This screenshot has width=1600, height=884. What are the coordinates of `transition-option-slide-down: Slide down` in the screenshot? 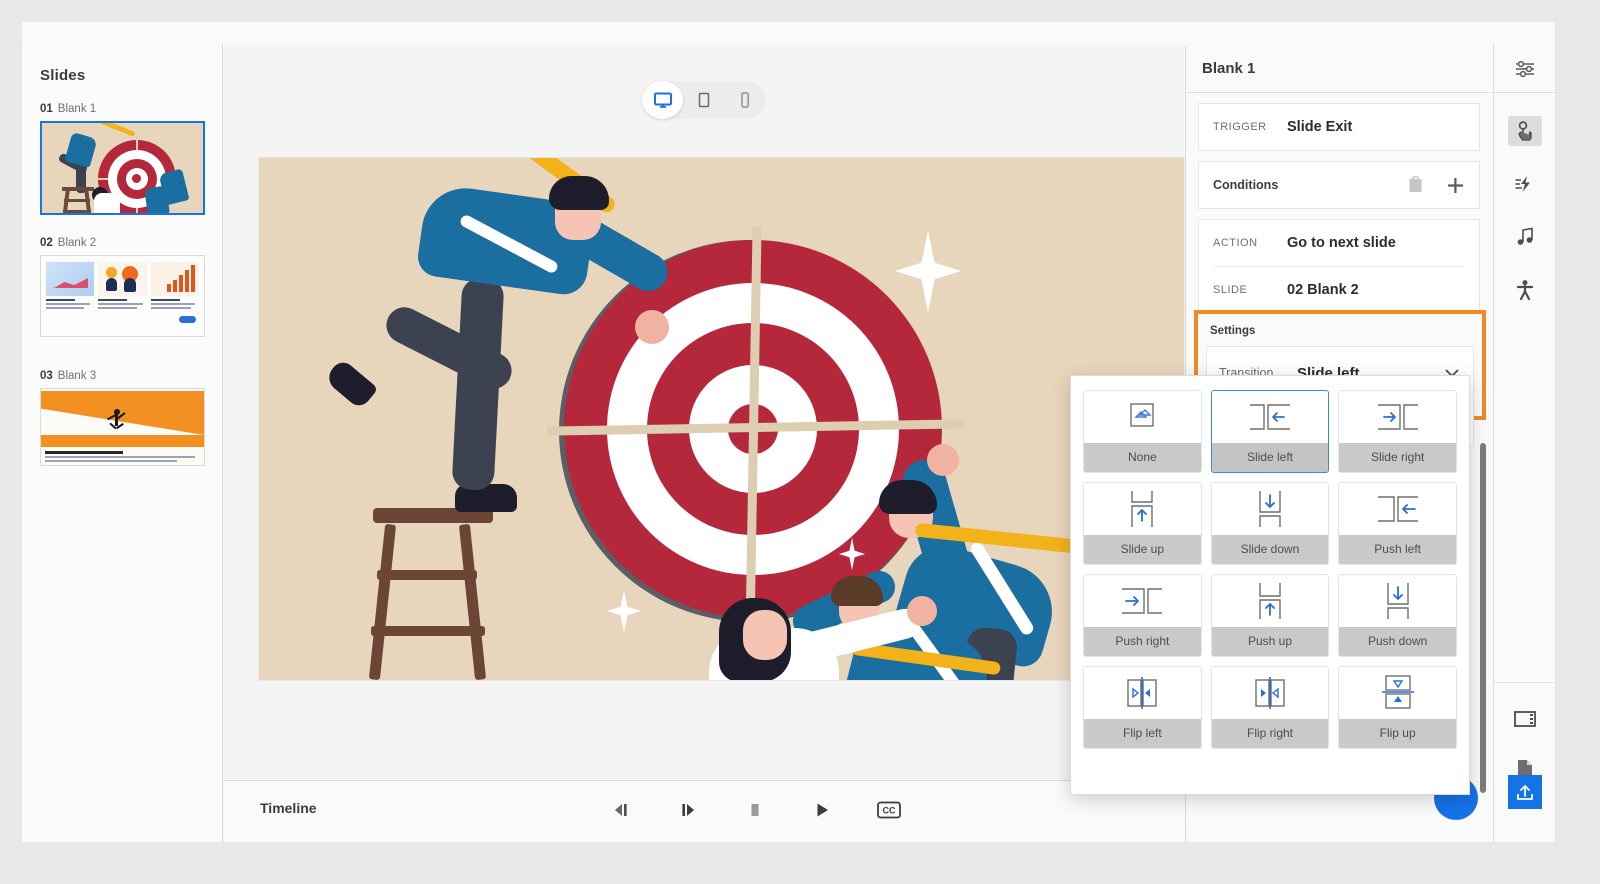 It's located at (1270, 523).